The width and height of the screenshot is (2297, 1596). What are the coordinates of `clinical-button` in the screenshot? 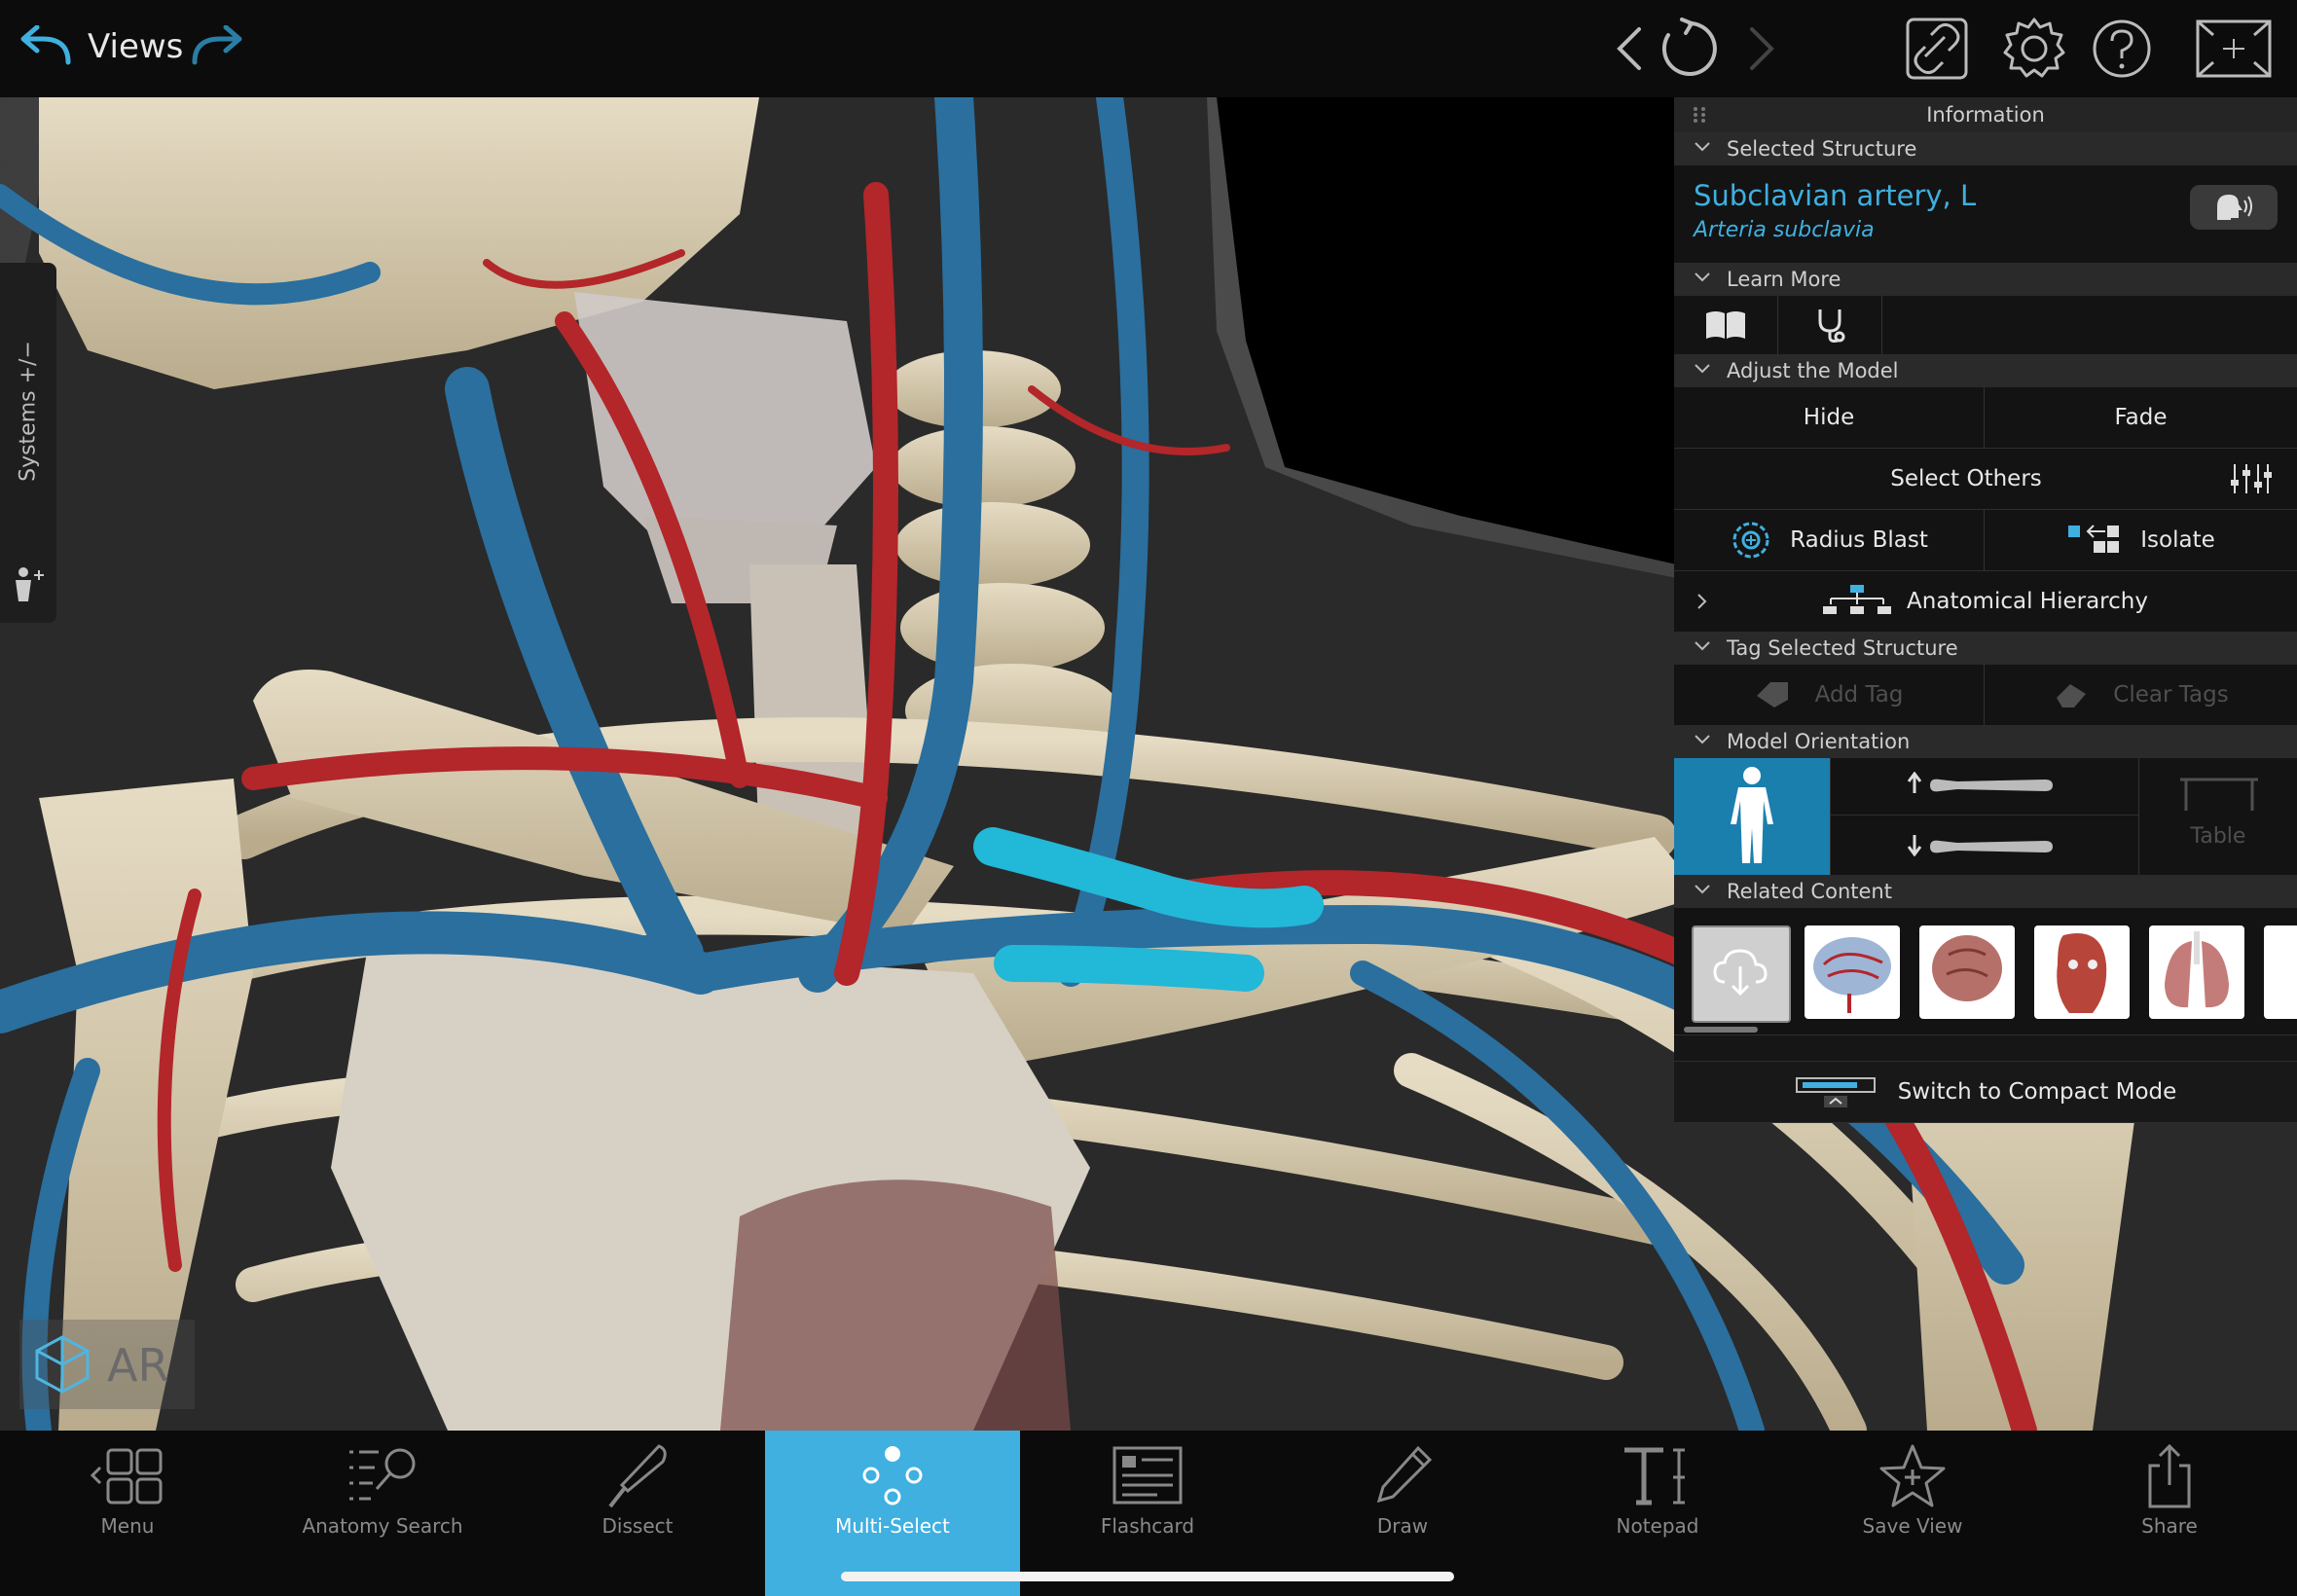 It's located at (1829, 325).